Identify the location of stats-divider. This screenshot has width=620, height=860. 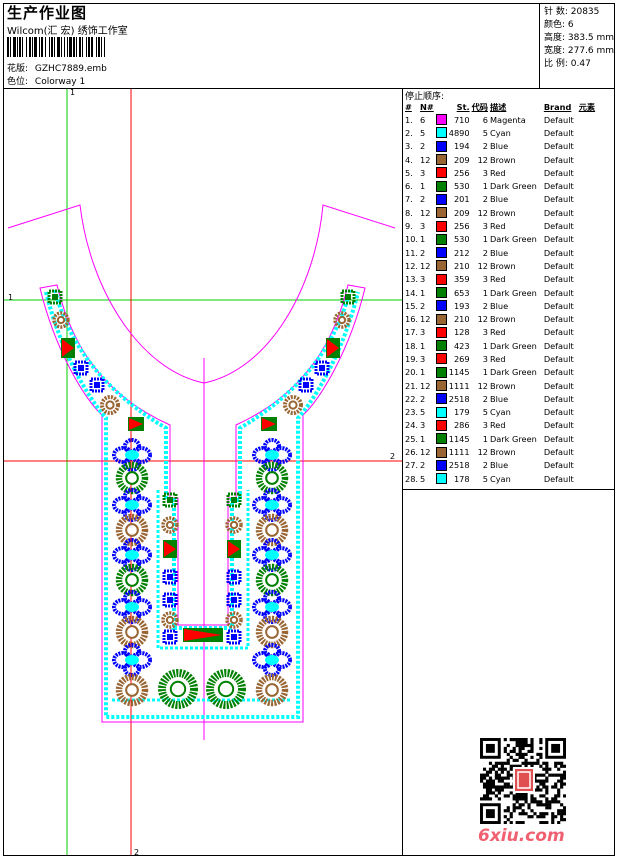
(539, 45).